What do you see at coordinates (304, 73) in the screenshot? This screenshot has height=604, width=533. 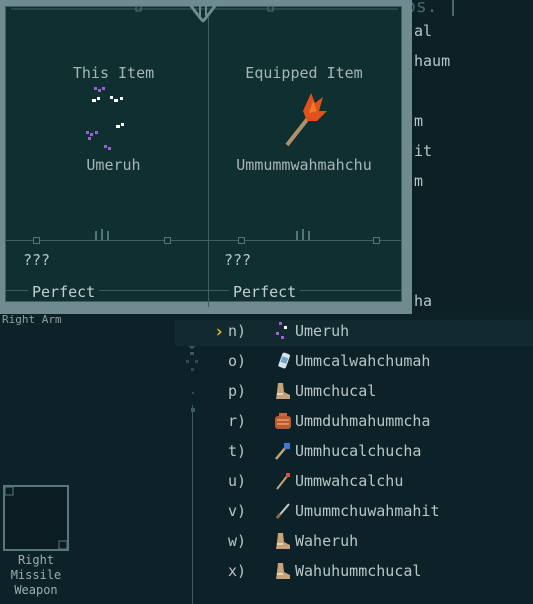 I see `equipped-item-heading: Equipped Item` at bounding box center [304, 73].